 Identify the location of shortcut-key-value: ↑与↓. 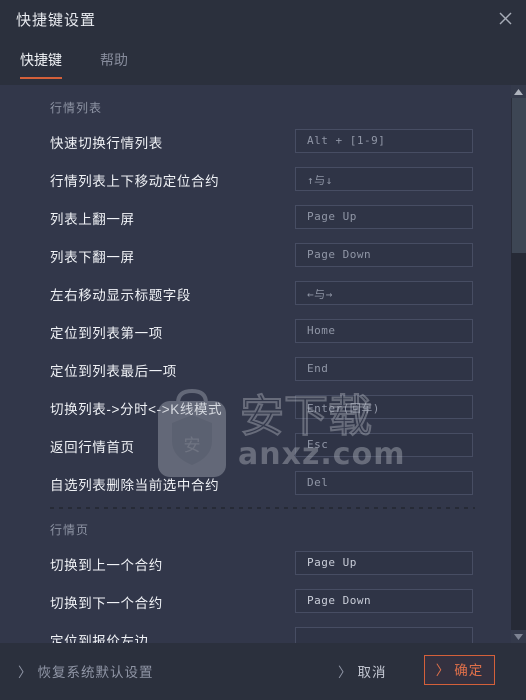
(320, 180).